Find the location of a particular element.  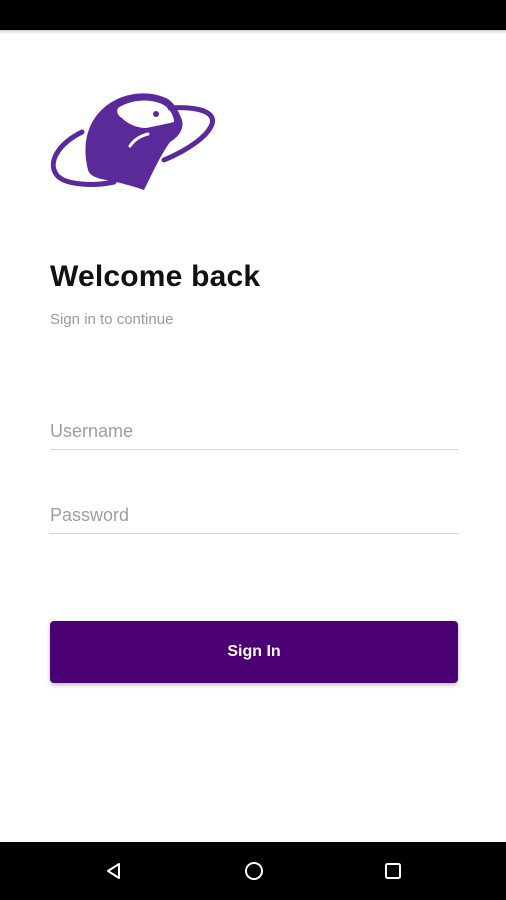

page-title: Welcome back is located at coordinates (155, 276).